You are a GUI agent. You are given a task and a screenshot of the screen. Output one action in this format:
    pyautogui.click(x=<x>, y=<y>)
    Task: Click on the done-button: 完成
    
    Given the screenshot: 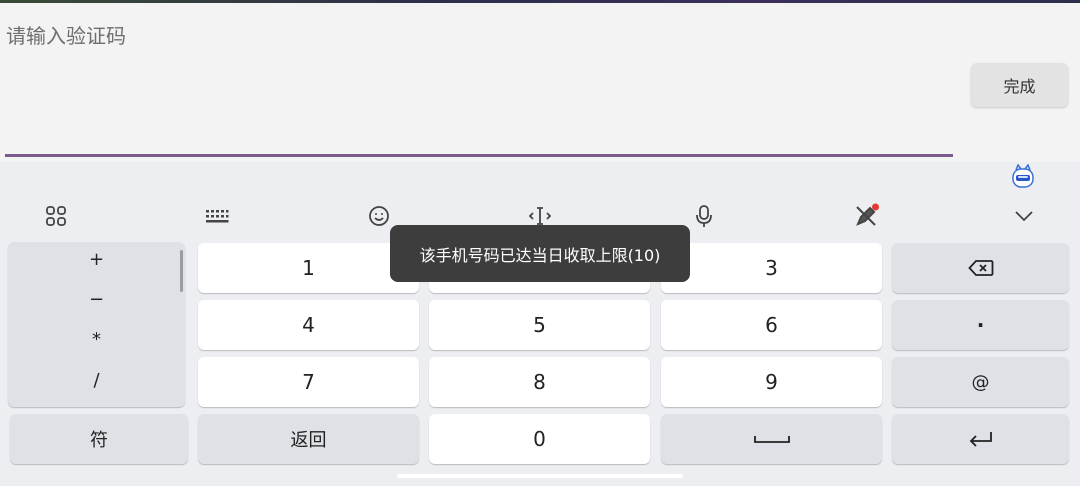 What is the action you would take?
    pyautogui.click(x=1019, y=85)
    